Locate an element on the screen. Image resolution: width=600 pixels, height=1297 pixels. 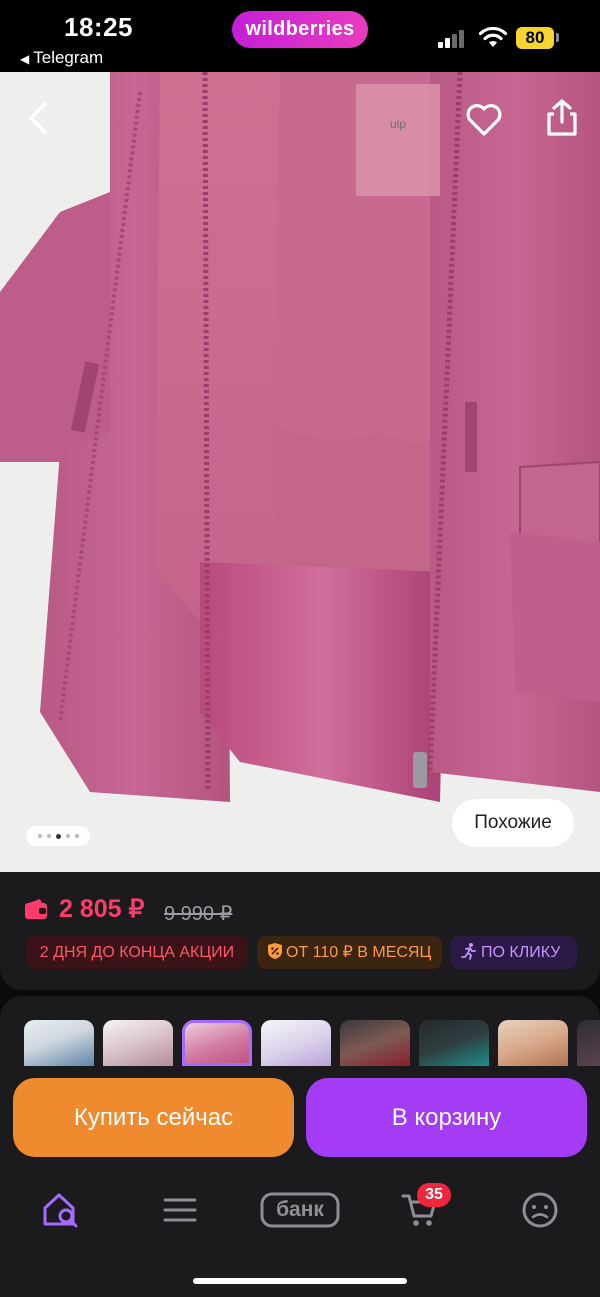
bank-label: банк is located at coordinates (300, 1209).